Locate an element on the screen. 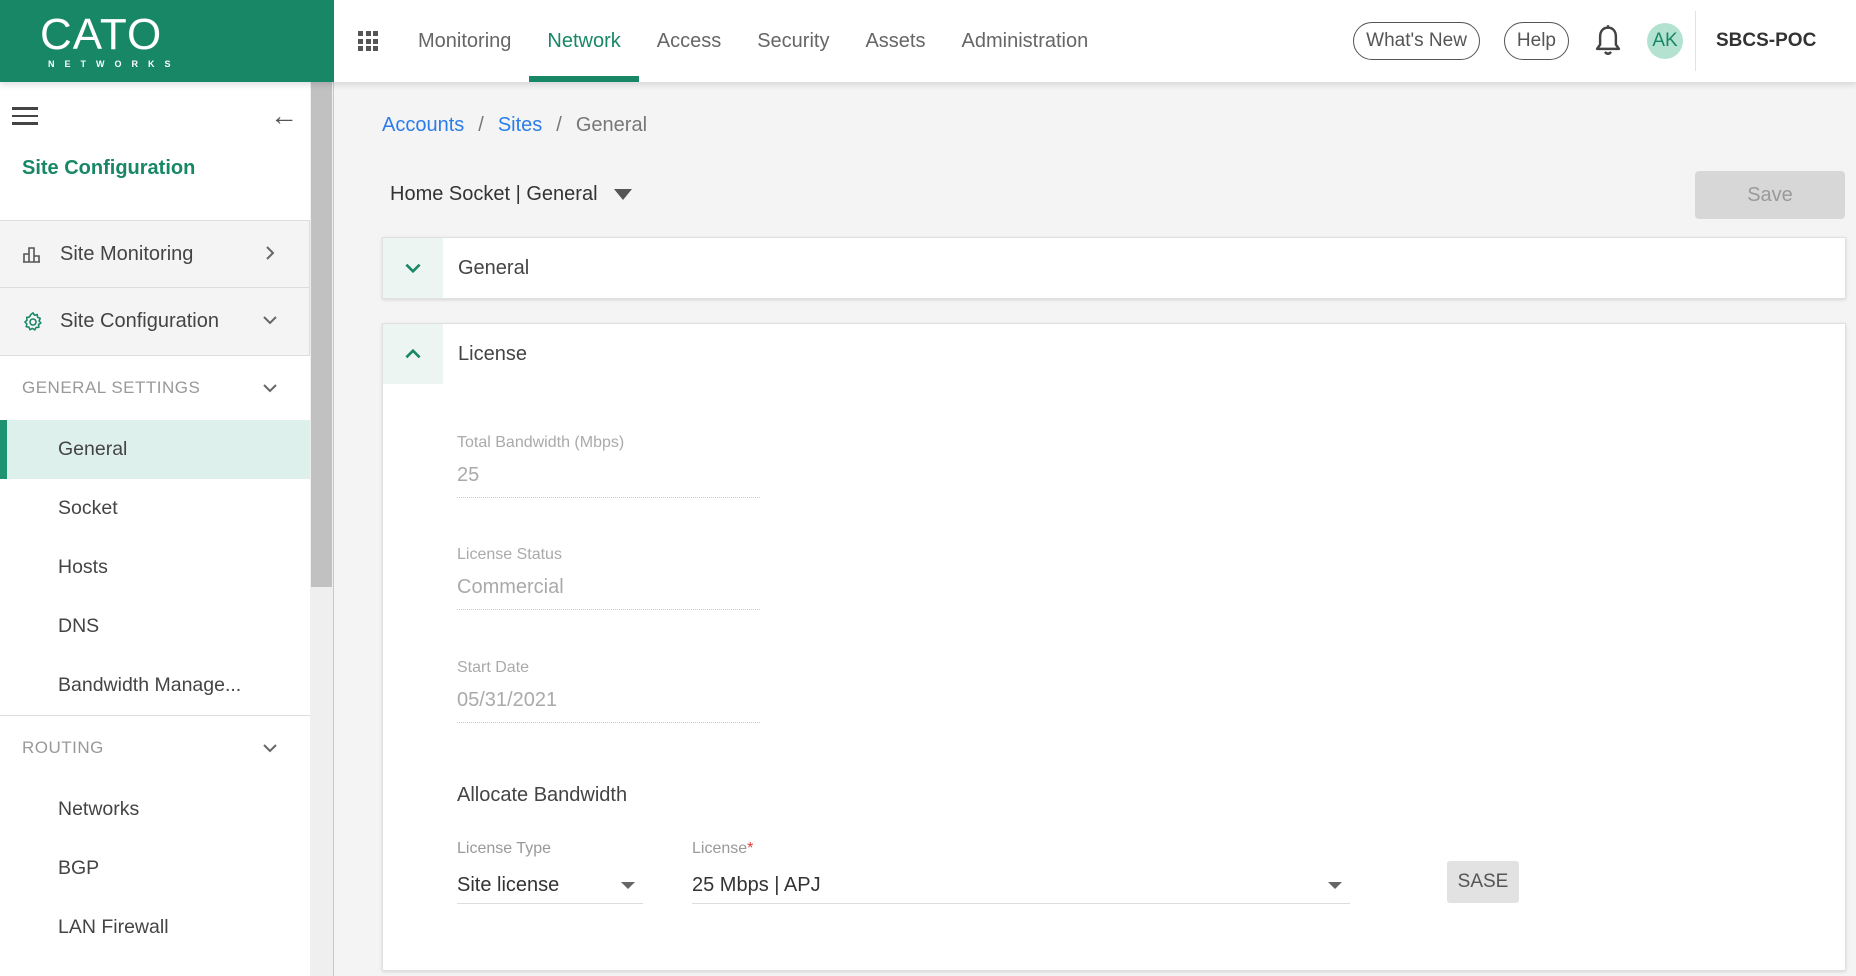  license-label-text: License is located at coordinates (720, 848).